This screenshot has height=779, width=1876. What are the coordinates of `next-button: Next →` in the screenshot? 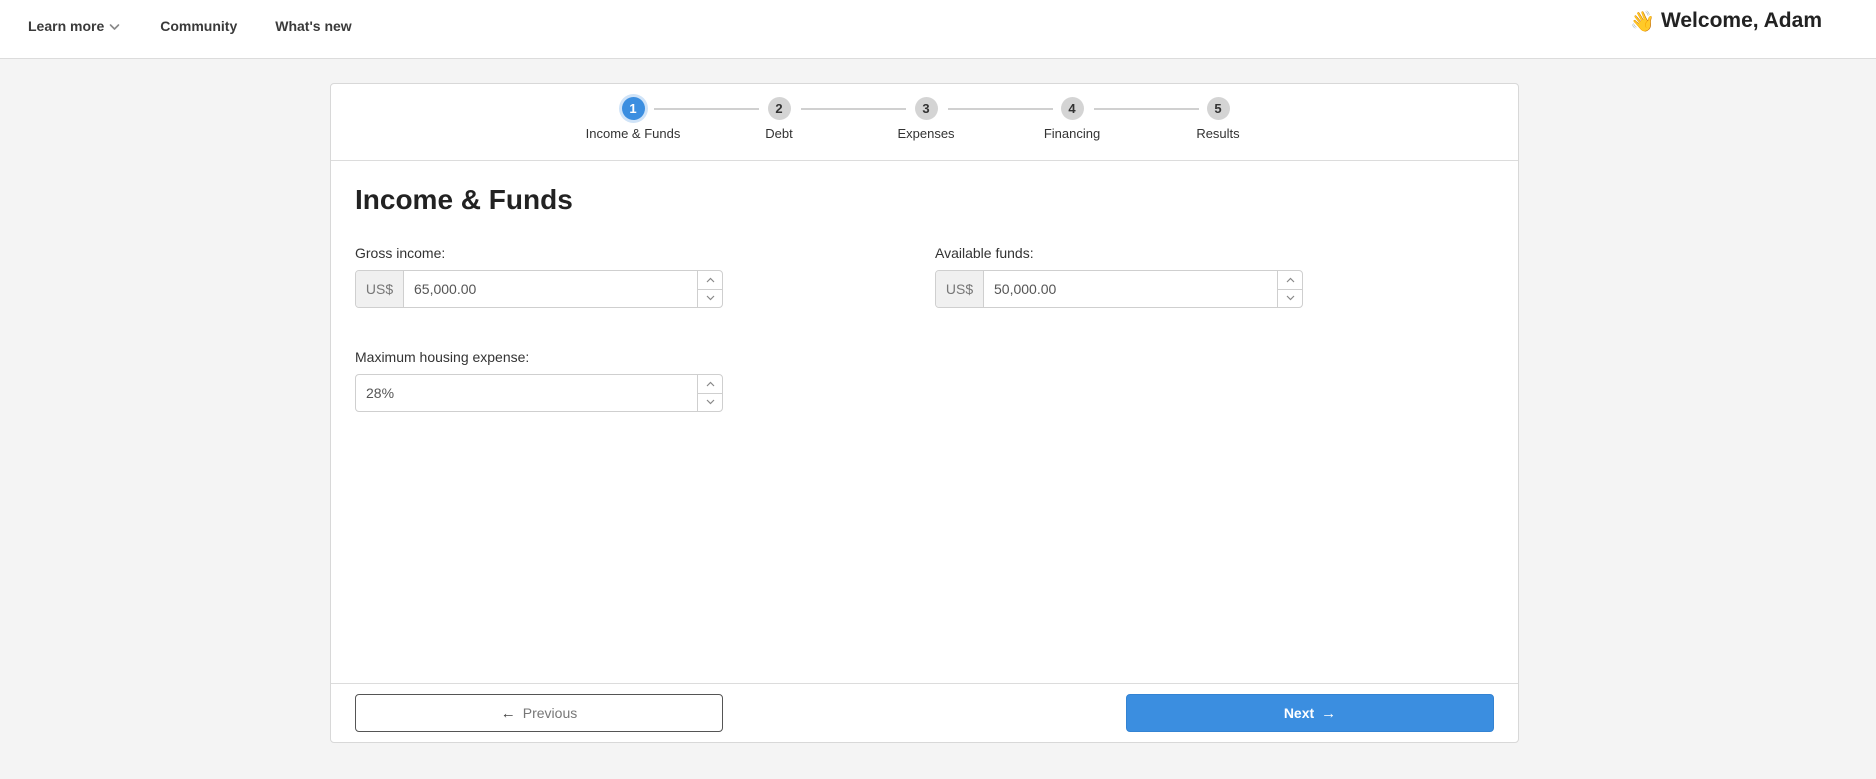 It's located at (1310, 713).